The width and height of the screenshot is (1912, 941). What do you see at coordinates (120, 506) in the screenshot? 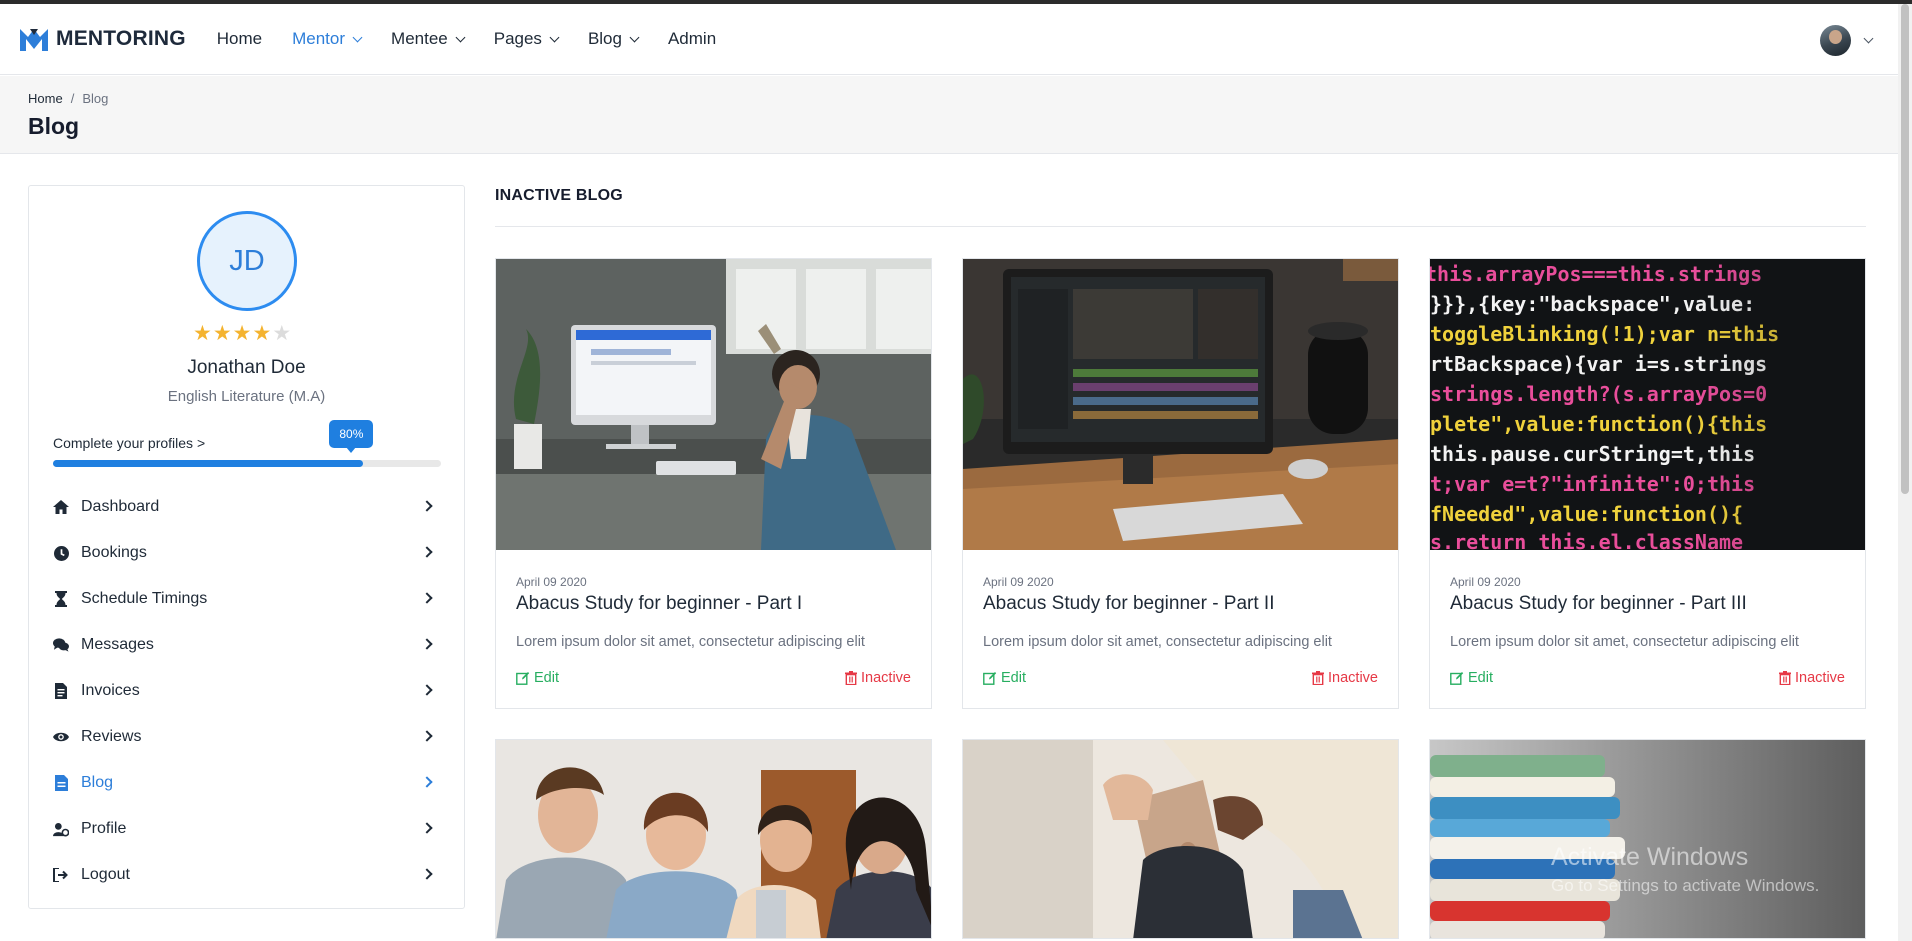
I see `sidebar-item-label: Dashboard` at bounding box center [120, 506].